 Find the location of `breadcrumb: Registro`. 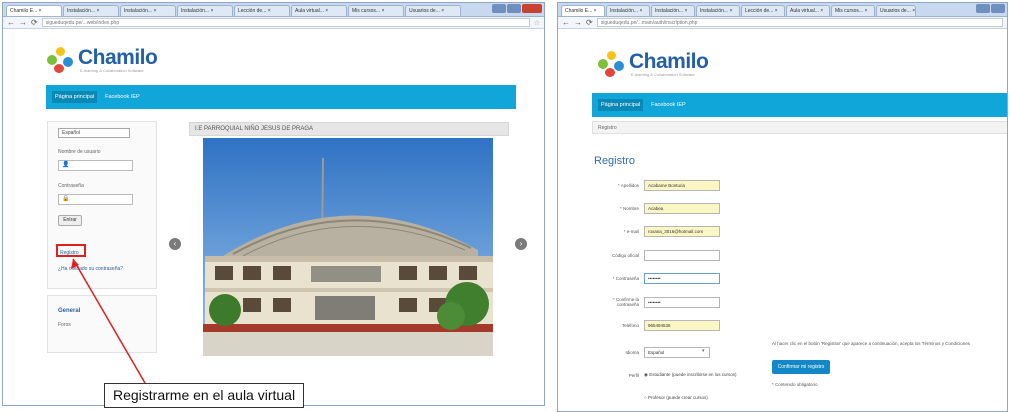

breadcrumb: Registro is located at coordinates (799, 127).